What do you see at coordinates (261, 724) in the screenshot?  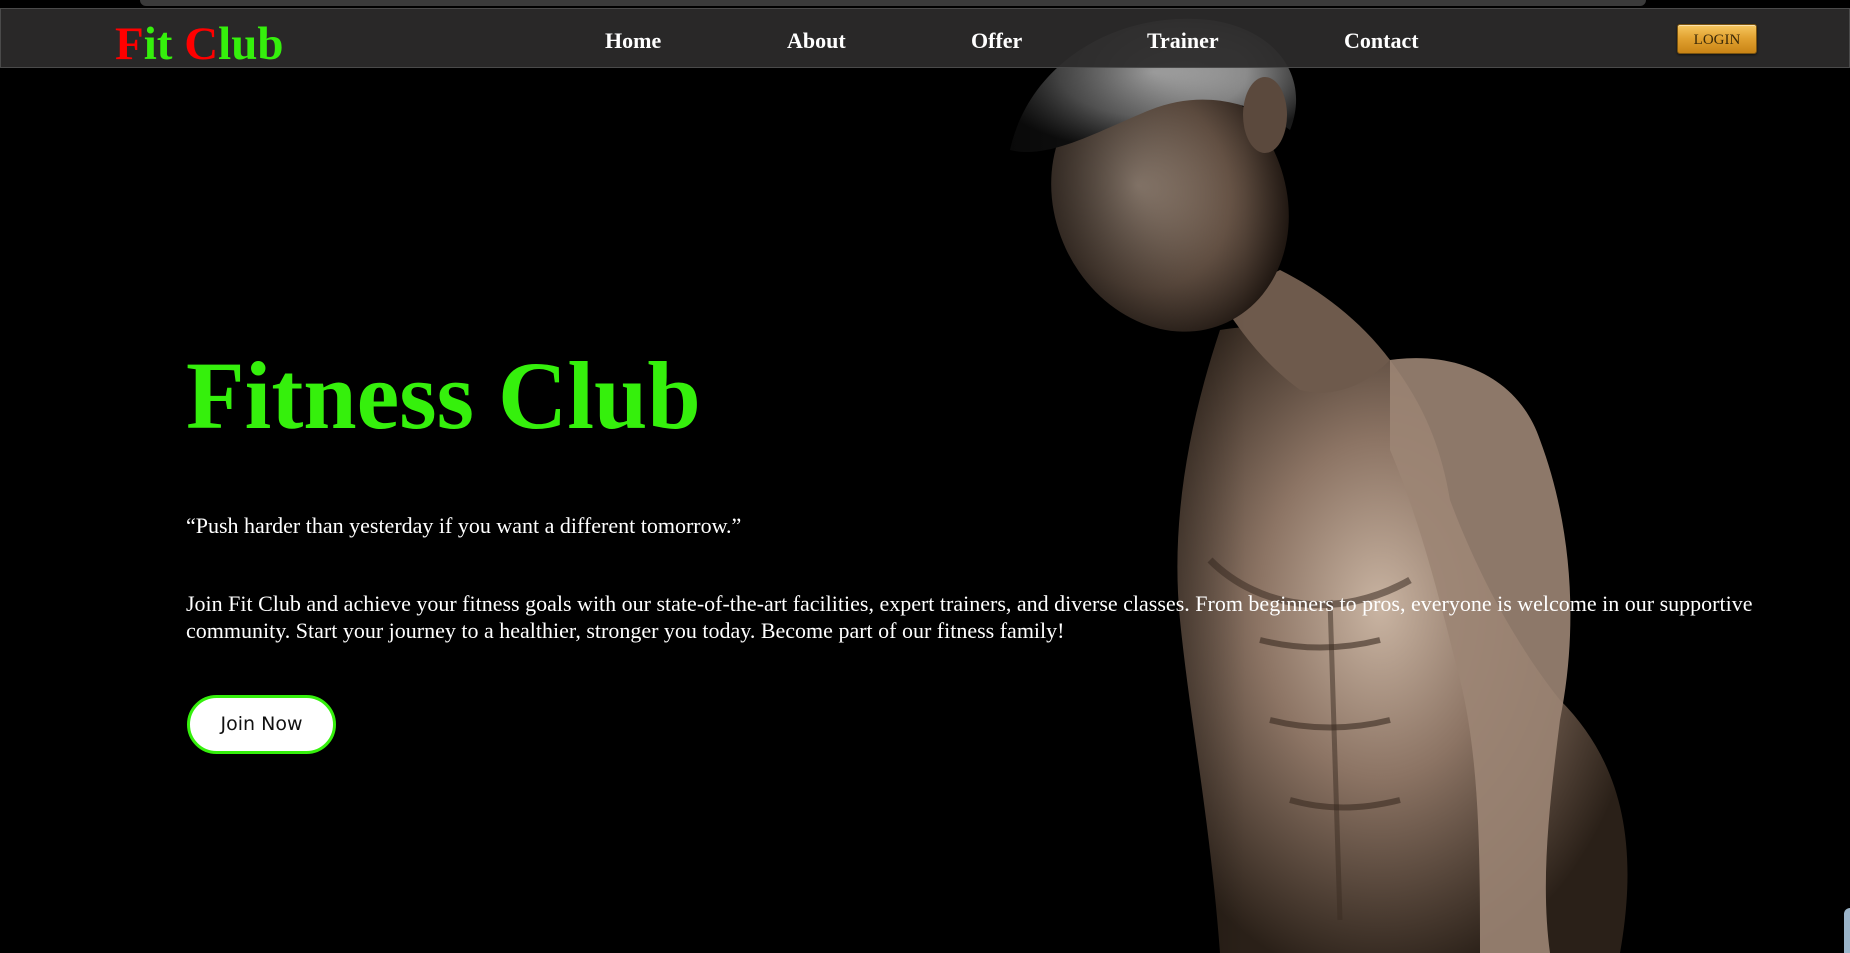 I see `join-now-button: Join Now` at bounding box center [261, 724].